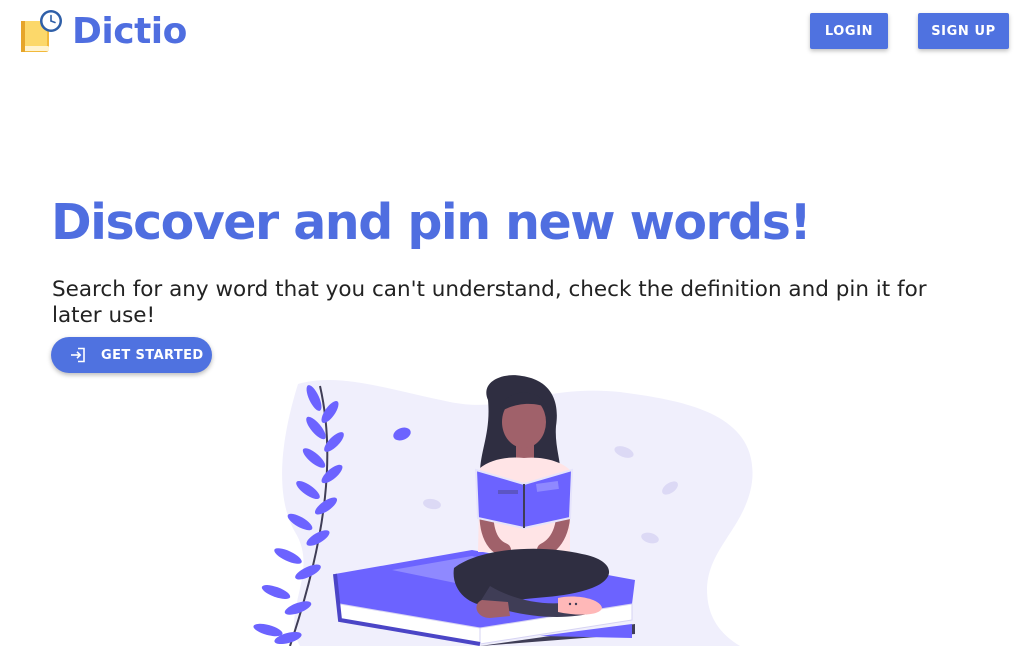  What do you see at coordinates (963, 31) in the screenshot?
I see `sign-up-button: SIGN UP` at bounding box center [963, 31].